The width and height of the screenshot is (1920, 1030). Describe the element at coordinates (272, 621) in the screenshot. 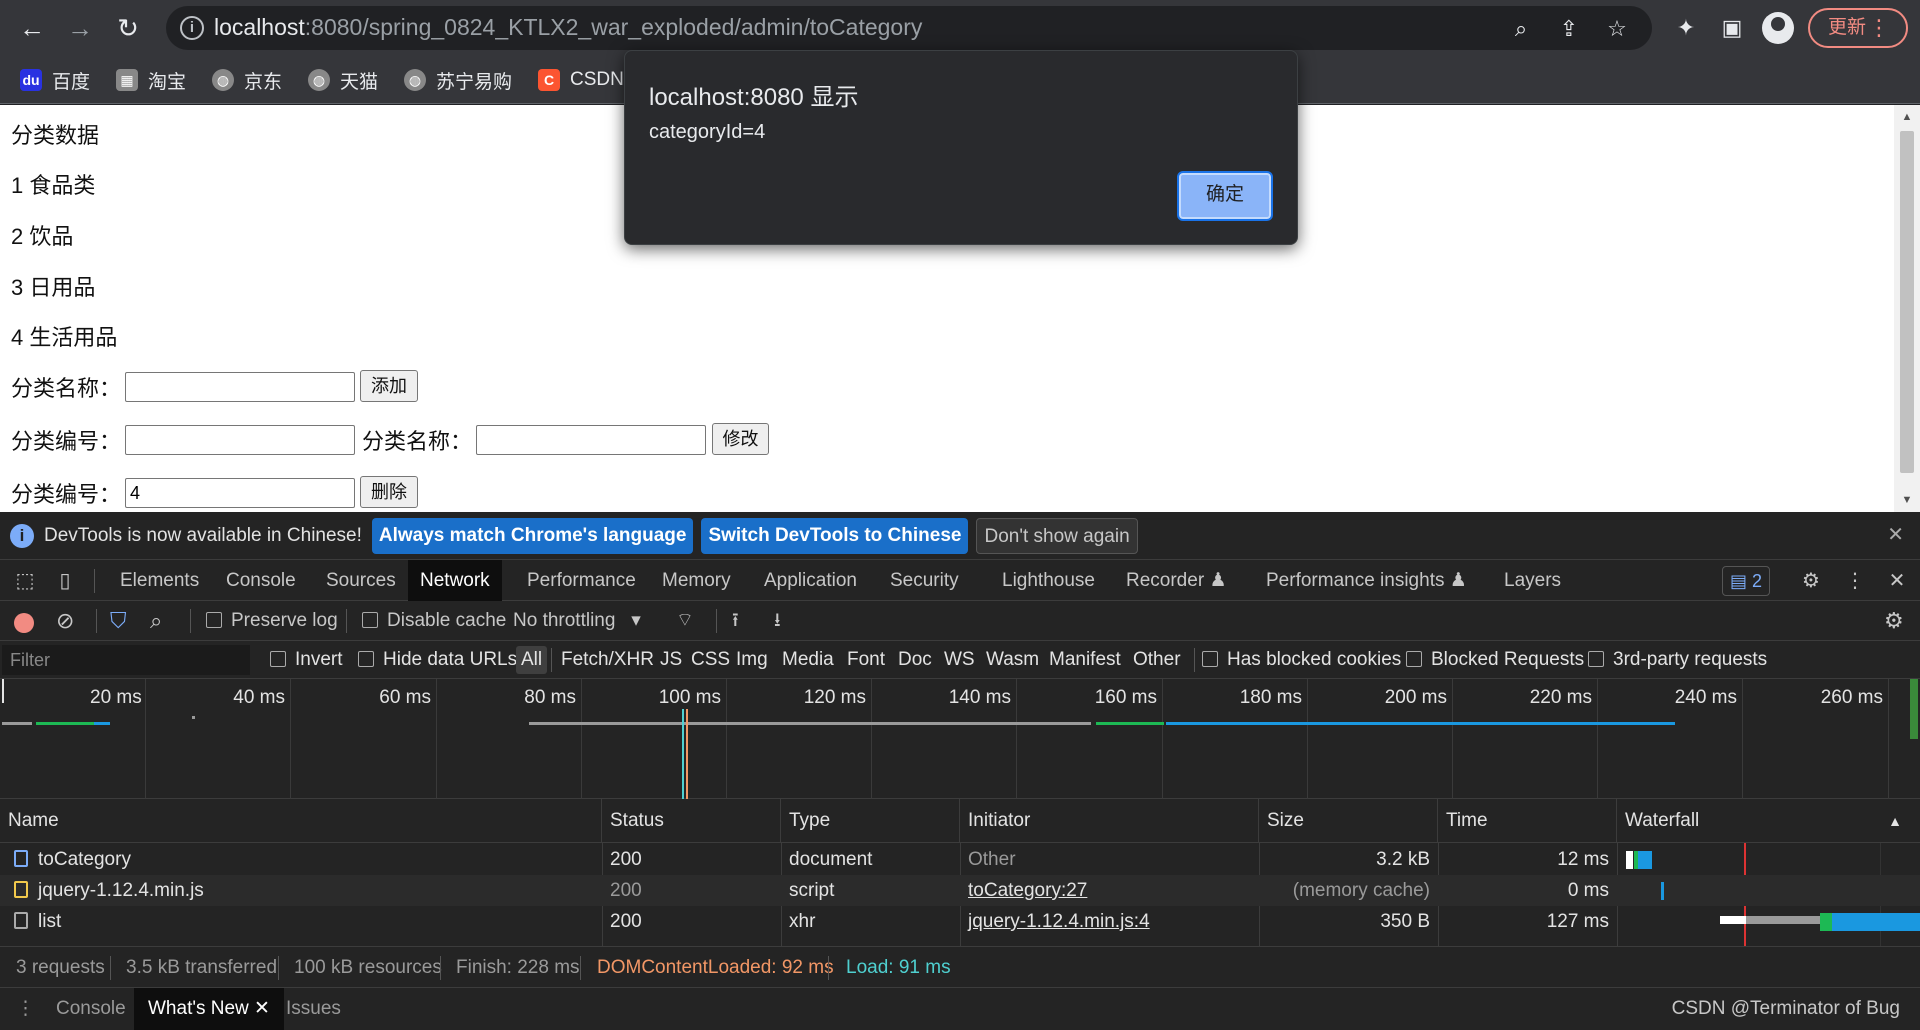

I see `preserve-log-checkbox: Preserve log` at that location.